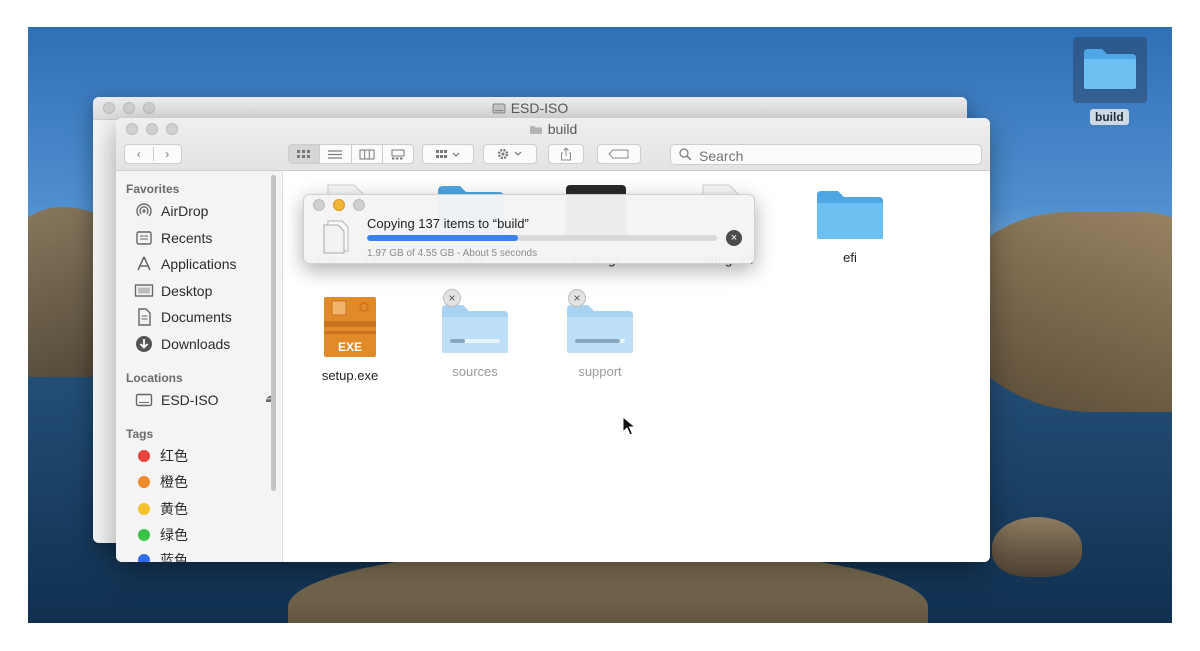  Describe the element at coordinates (542, 238) in the screenshot. I see `copy-progress-bar` at that location.